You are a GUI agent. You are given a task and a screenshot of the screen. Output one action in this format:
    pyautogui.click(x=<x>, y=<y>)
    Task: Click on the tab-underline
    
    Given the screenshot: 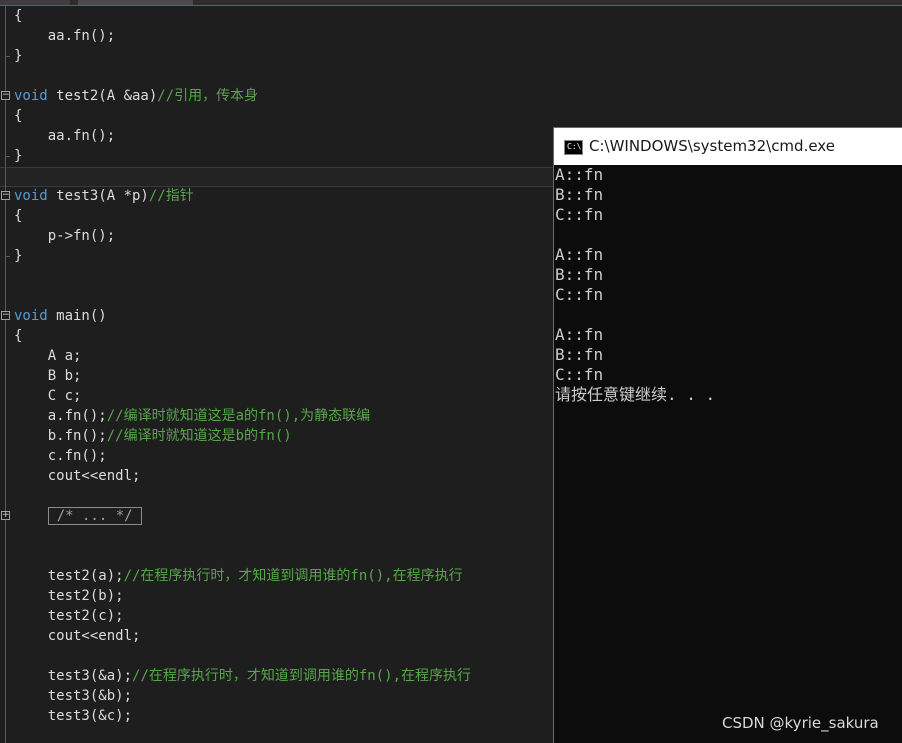 What is the action you would take?
    pyautogui.click(x=451, y=5)
    